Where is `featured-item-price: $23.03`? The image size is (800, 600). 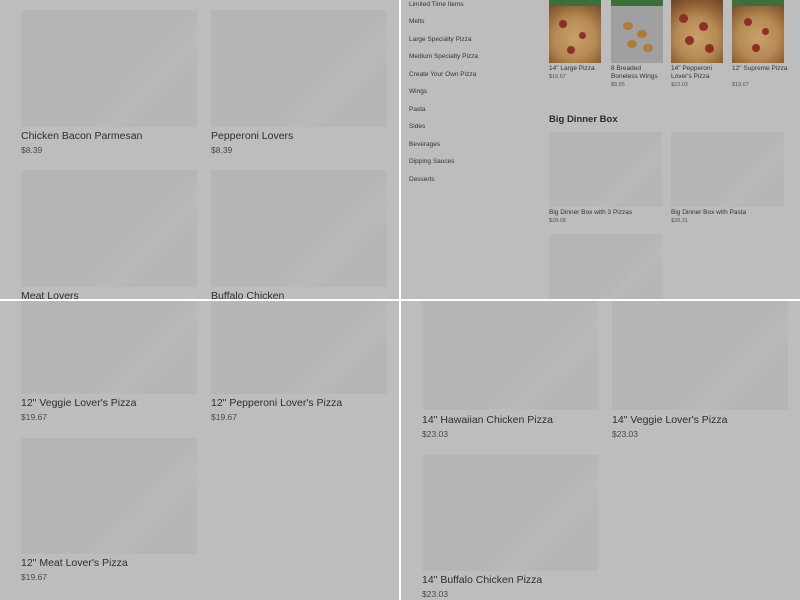
featured-item-price: $23.03 is located at coordinates (679, 85).